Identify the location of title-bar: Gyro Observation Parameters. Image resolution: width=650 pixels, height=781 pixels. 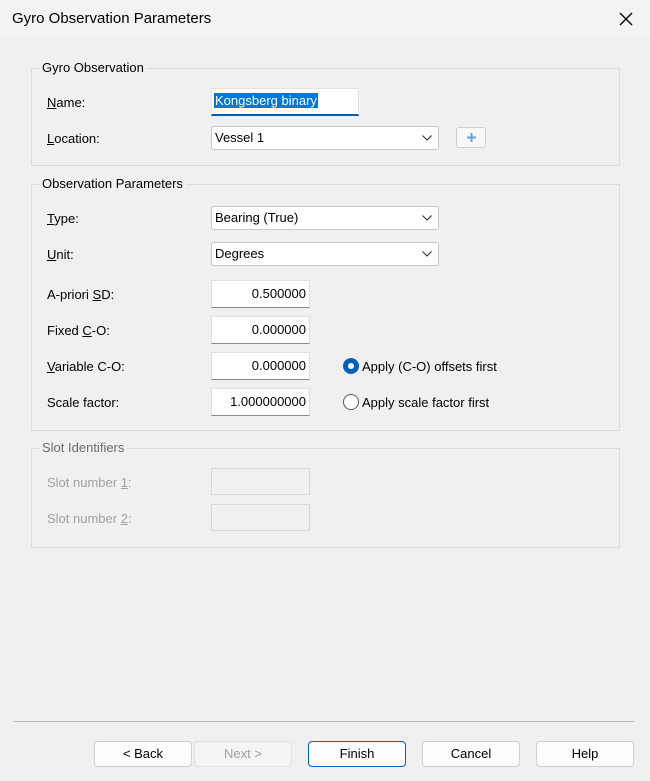
(325, 19).